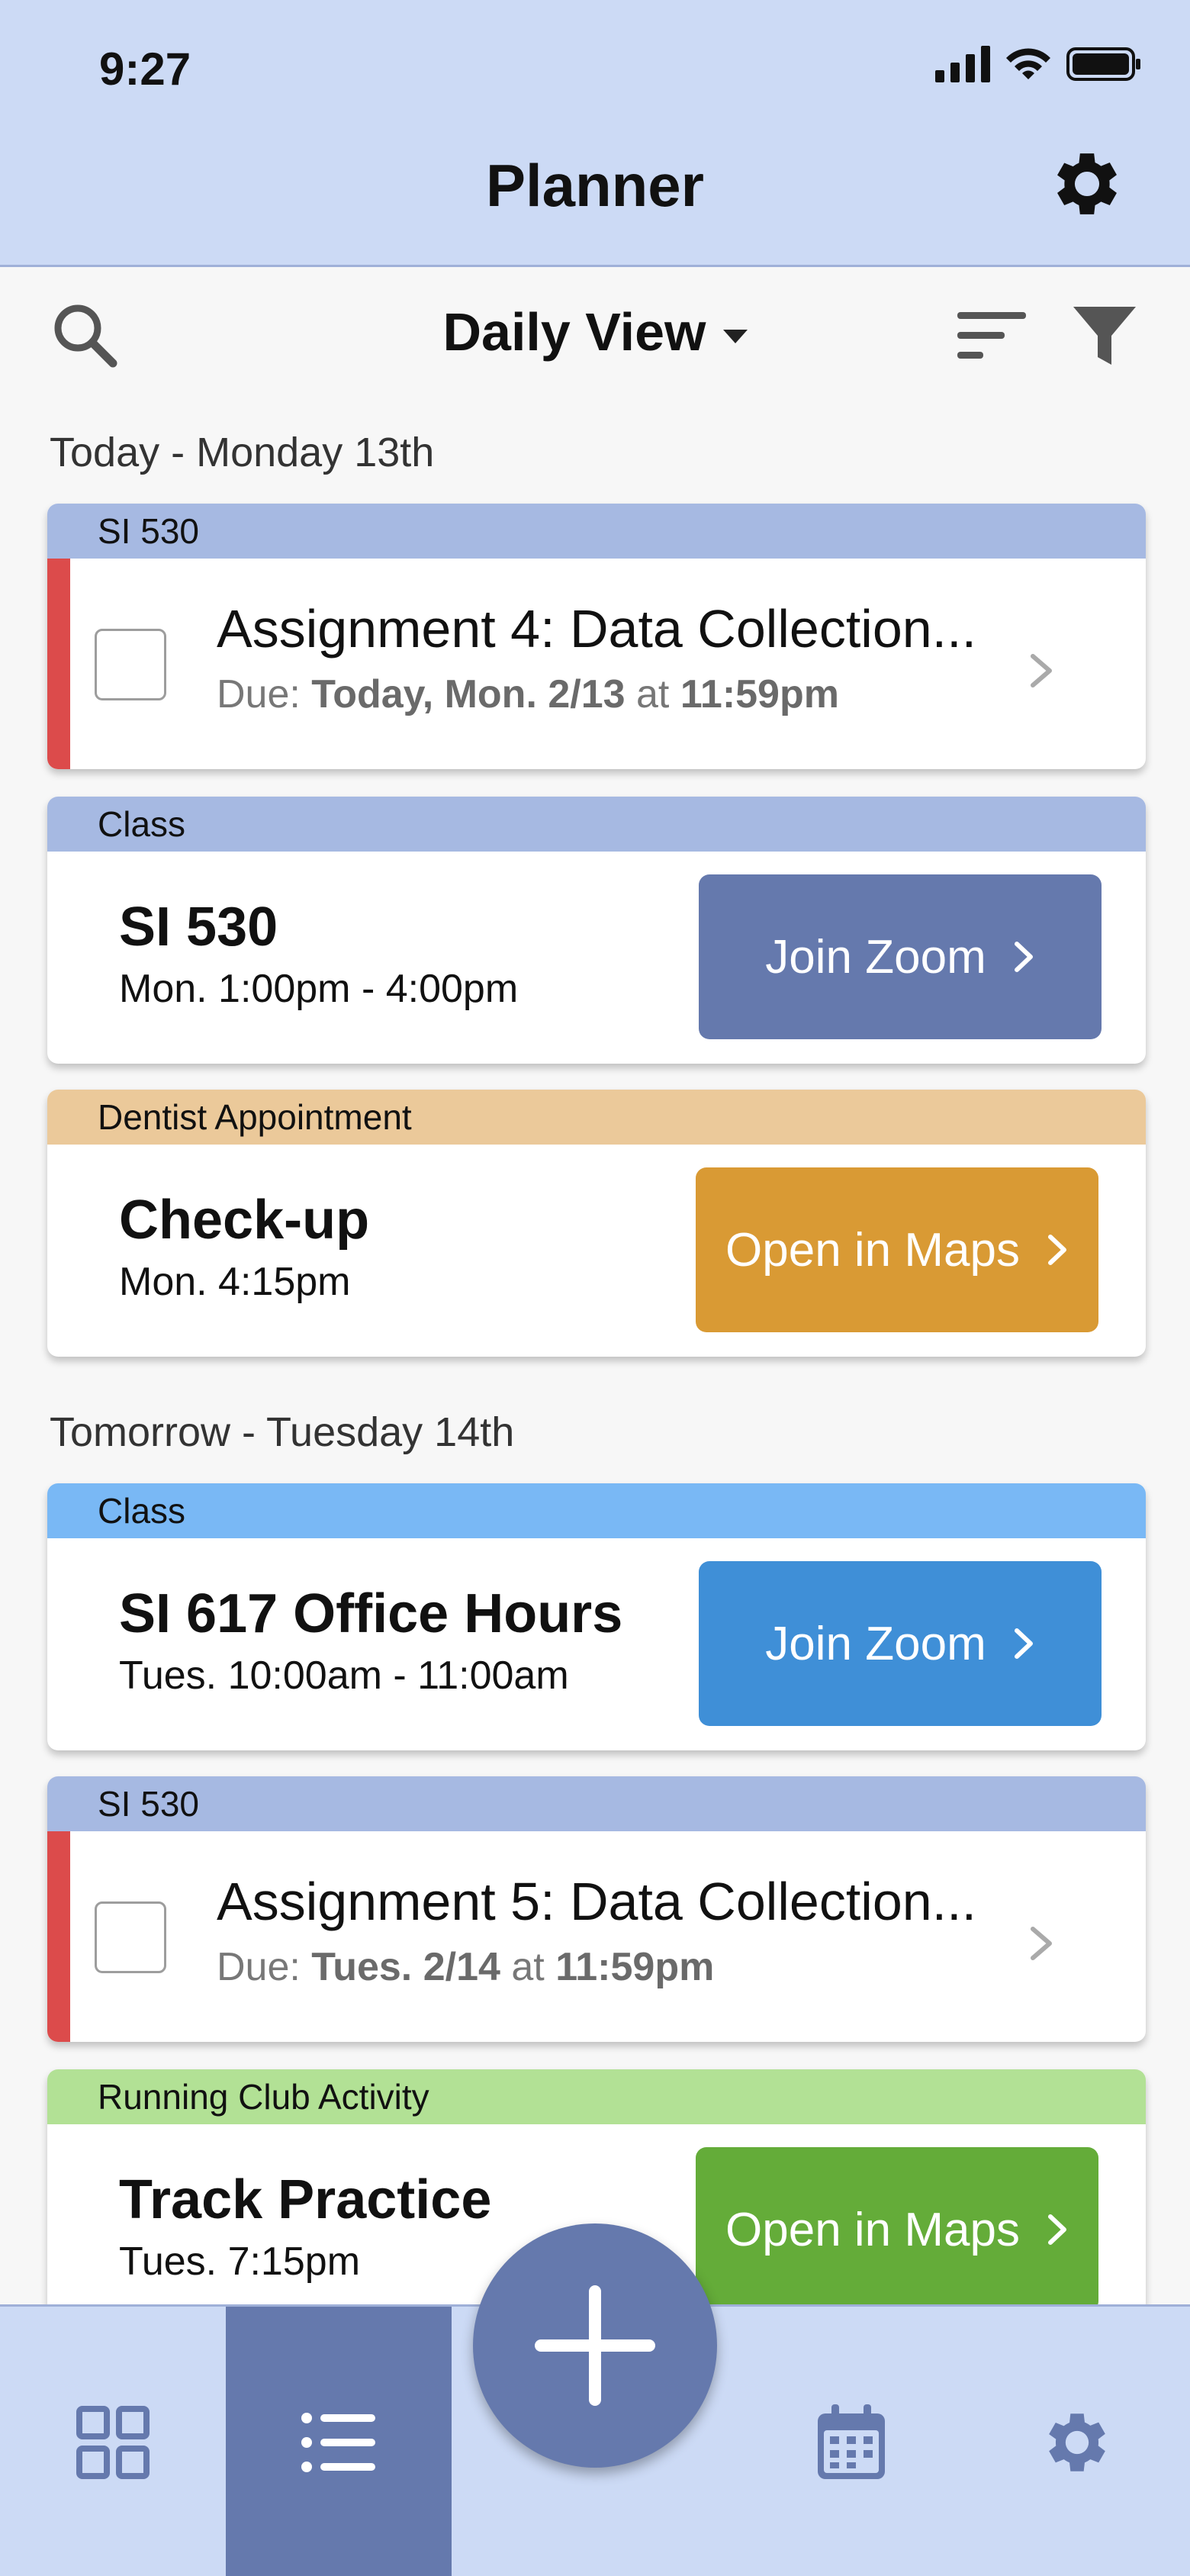 The width and height of the screenshot is (1190, 2576). I want to click on sort-icon, so click(993, 335).